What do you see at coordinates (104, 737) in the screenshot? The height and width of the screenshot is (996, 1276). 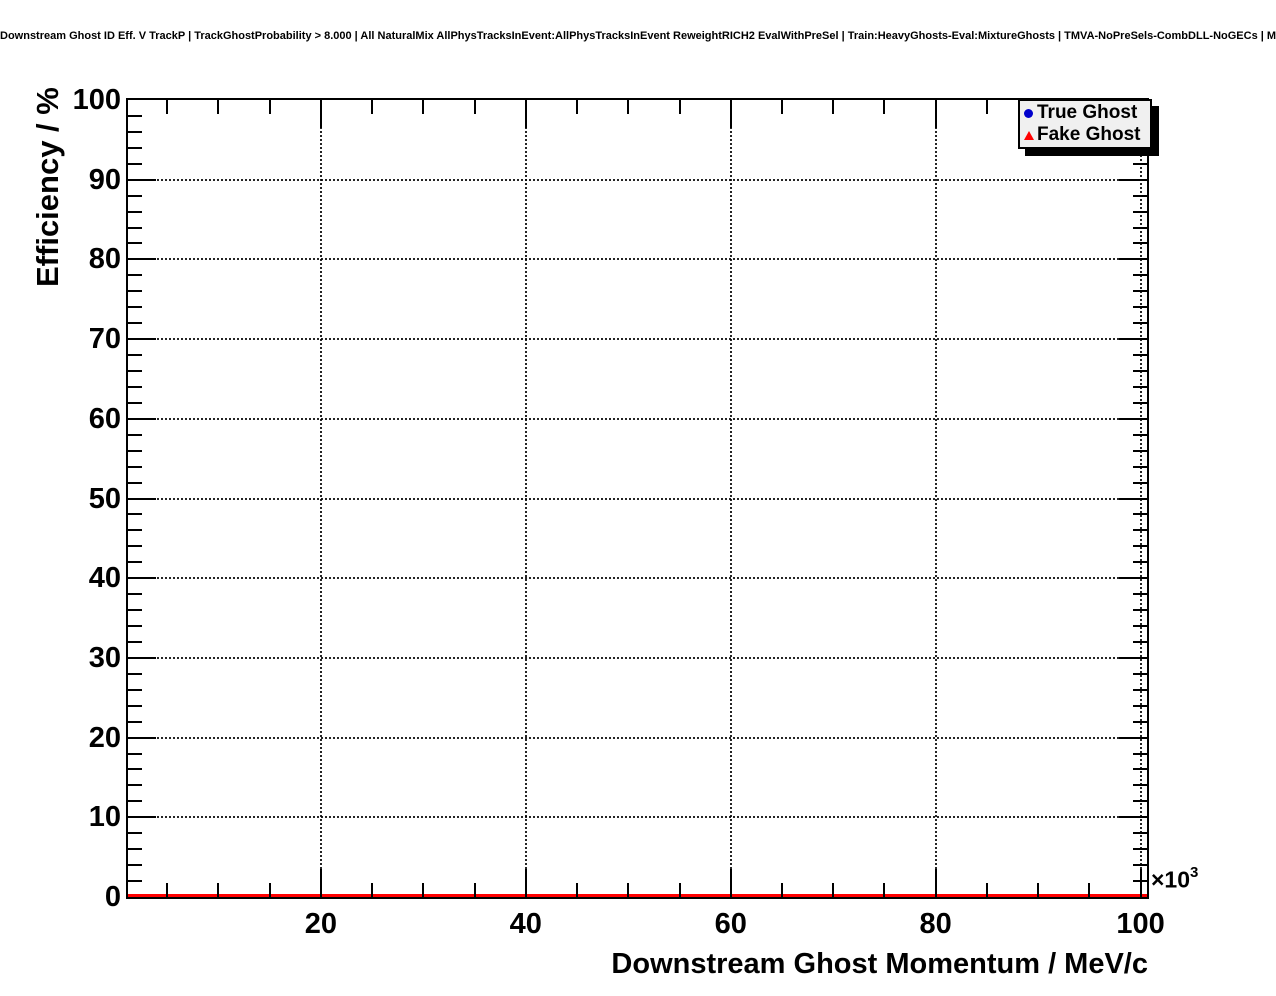 I see `y-tick-label: 20` at bounding box center [104, 737].